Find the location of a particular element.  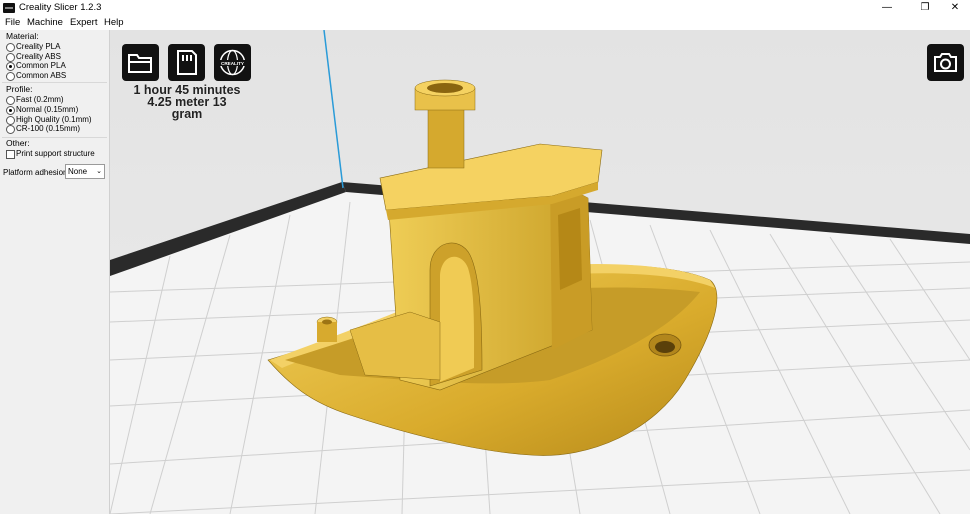

chimney is located at coordinates (446, 138).